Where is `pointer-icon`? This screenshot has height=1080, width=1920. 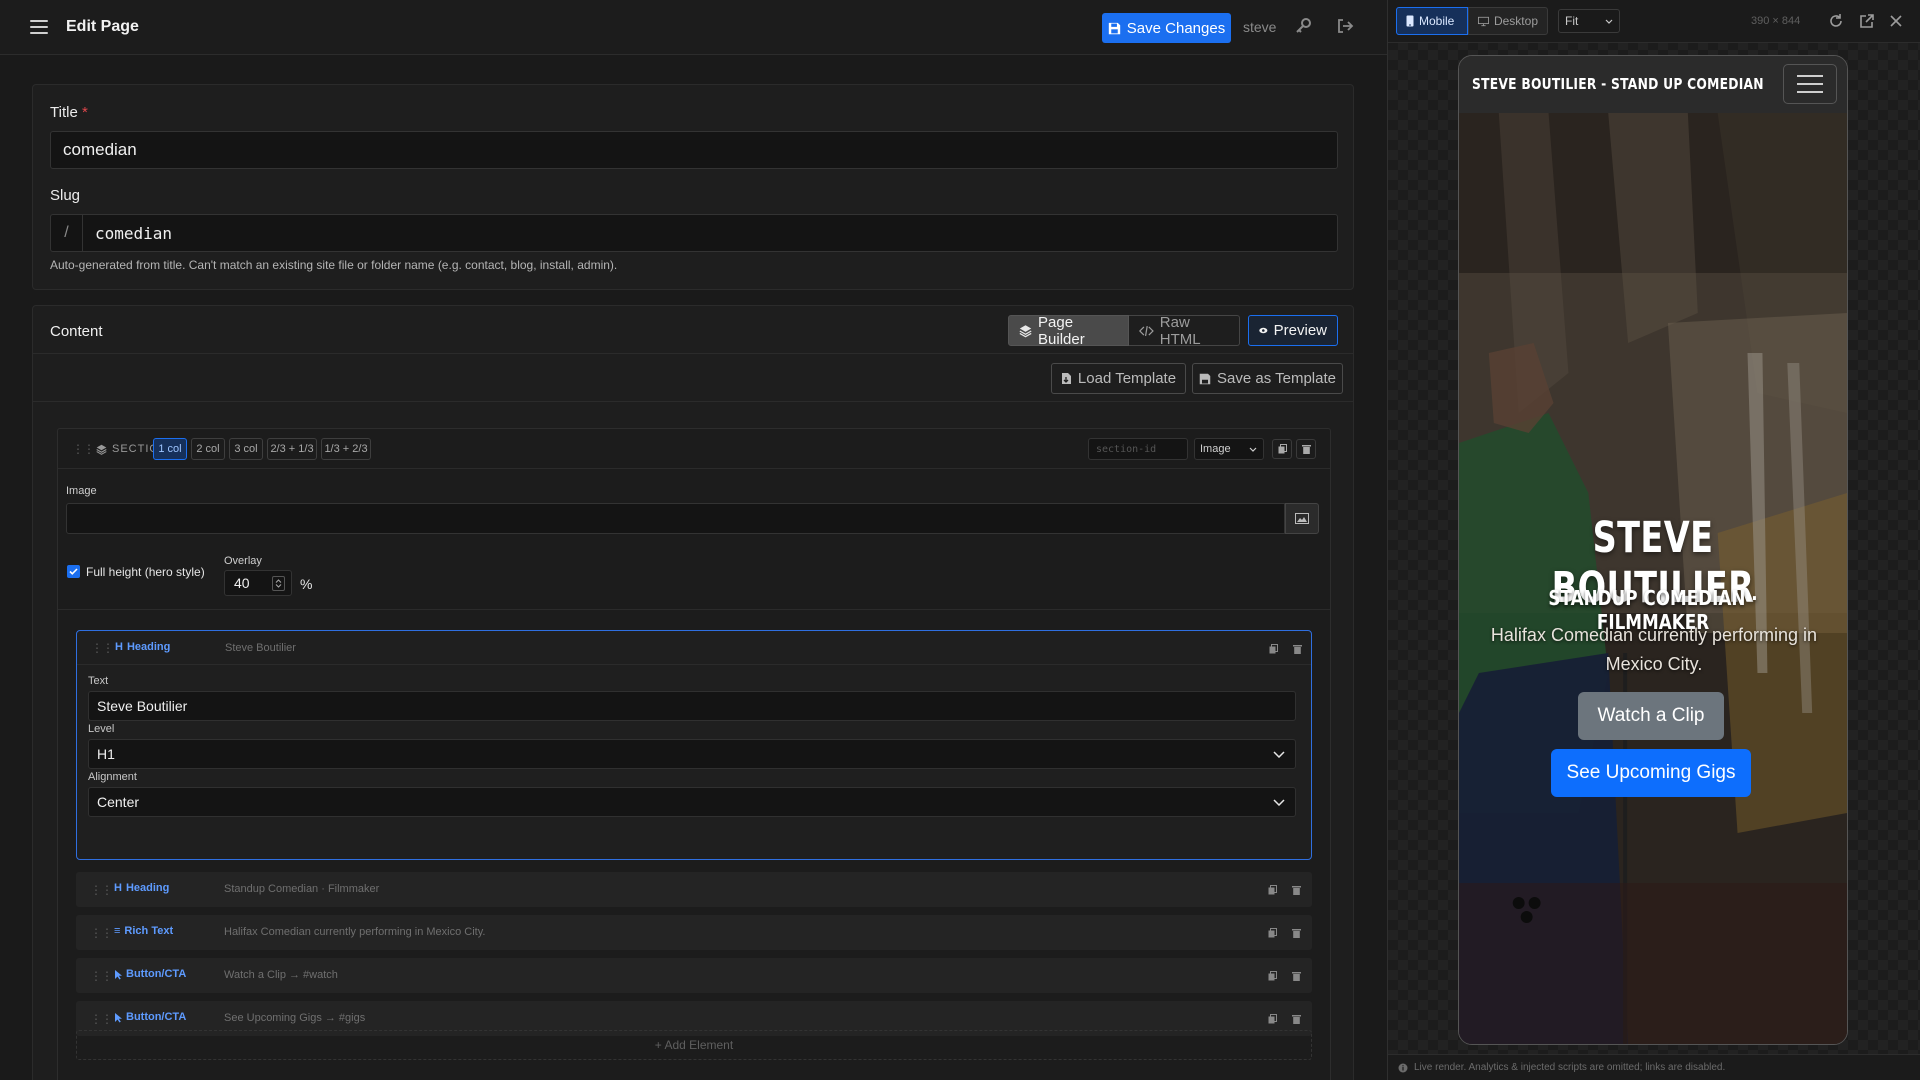 pointer-icon is located at coordinates (118, 1017).